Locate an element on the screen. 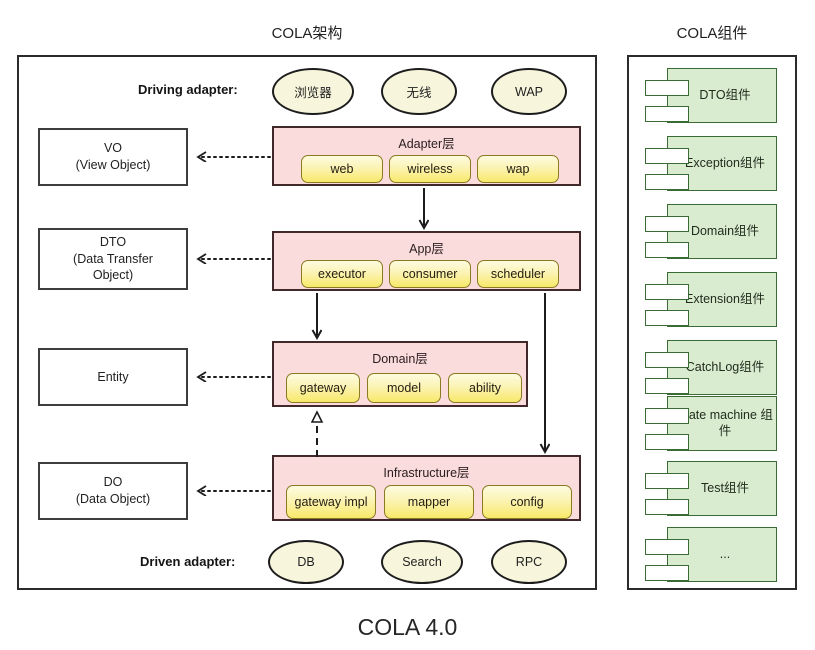 Image resolution: width=815 pixels, height=650 pixels. chip-mapper: mapper is located at coordinates (429, 502).